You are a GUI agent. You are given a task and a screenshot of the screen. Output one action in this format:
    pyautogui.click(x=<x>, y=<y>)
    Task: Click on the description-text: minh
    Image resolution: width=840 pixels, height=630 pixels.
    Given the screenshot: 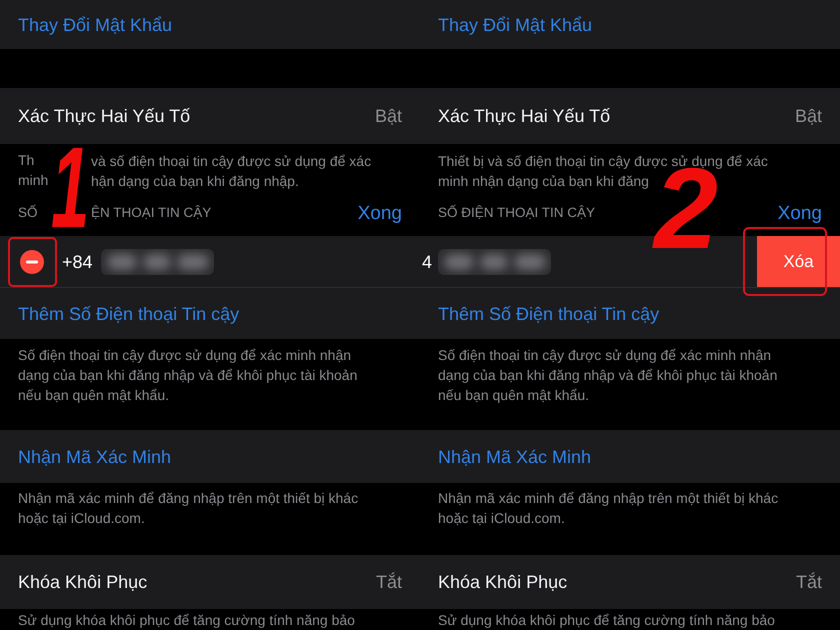 What is the action you would take?
    pyautogui.click(x=33, y=180)
    